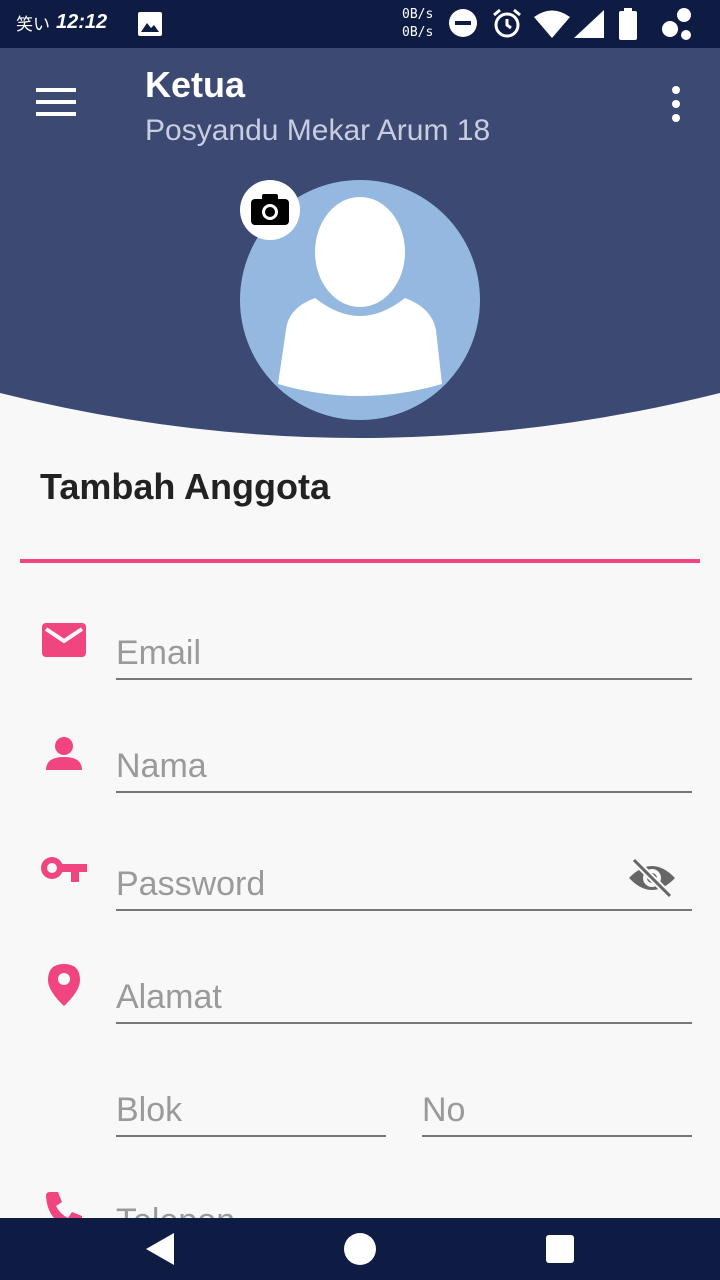 The width and height of the screenshot is (720, 1280). I want to click on recents-icon, so click(560, 1249).